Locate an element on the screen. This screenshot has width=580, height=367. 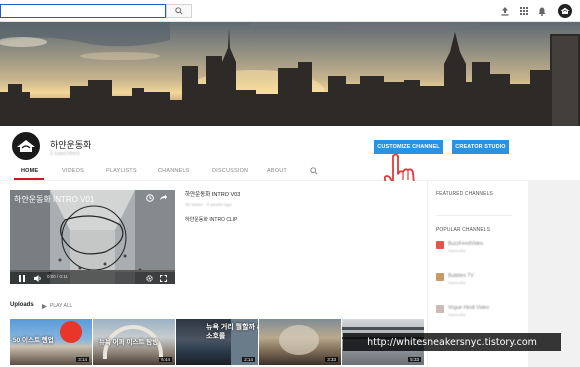
channel-name: Bubbles TV is located at coordinates (461, 276).